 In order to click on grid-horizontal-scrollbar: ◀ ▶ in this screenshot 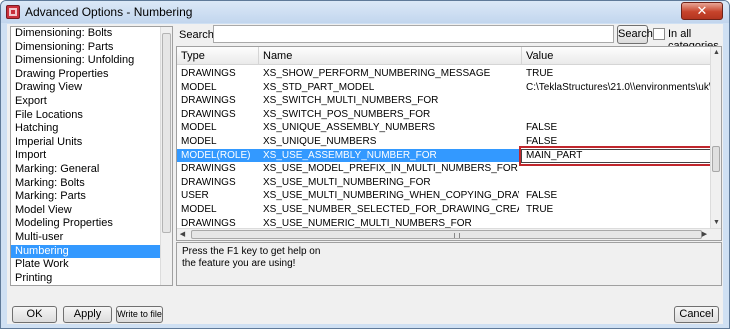, I will do `click(449, 234)`.